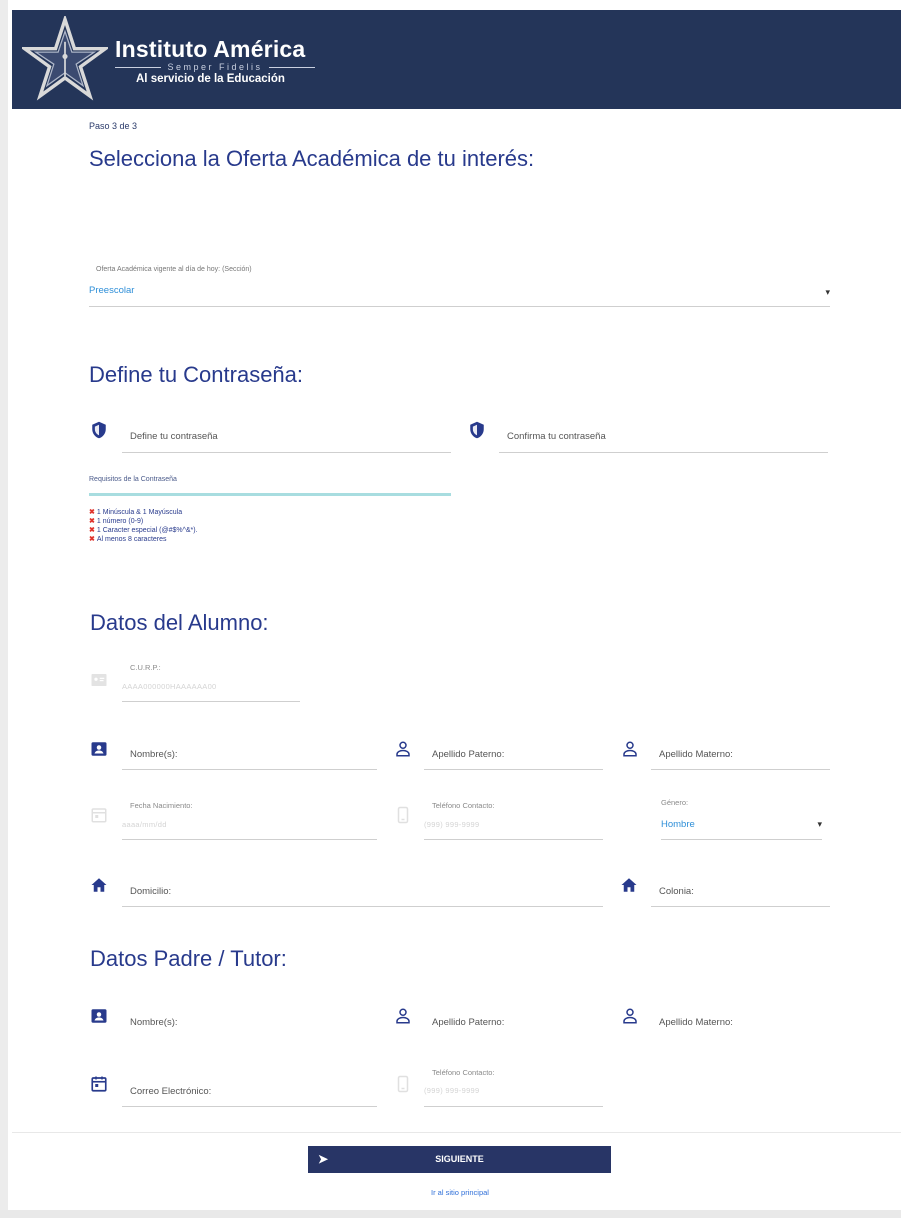  Describe the element at coordinates (211, 701) in the screenshot. I see `curp-underline` at that location.